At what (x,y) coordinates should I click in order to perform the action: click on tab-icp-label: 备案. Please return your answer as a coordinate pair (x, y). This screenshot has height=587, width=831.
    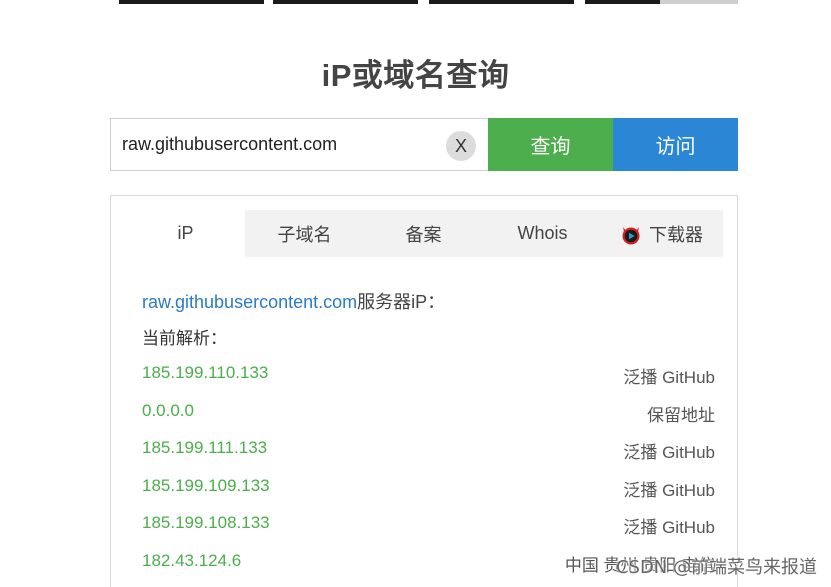
    Looking at the image, I should click on (423, 234).